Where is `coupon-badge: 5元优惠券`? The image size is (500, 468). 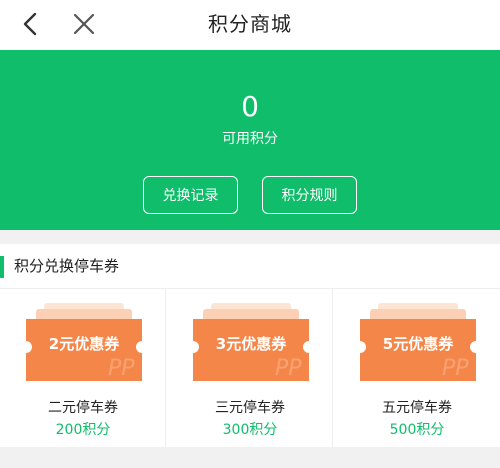
coupon-badge: 5元优惠券 is located at coordinates (418, 344).